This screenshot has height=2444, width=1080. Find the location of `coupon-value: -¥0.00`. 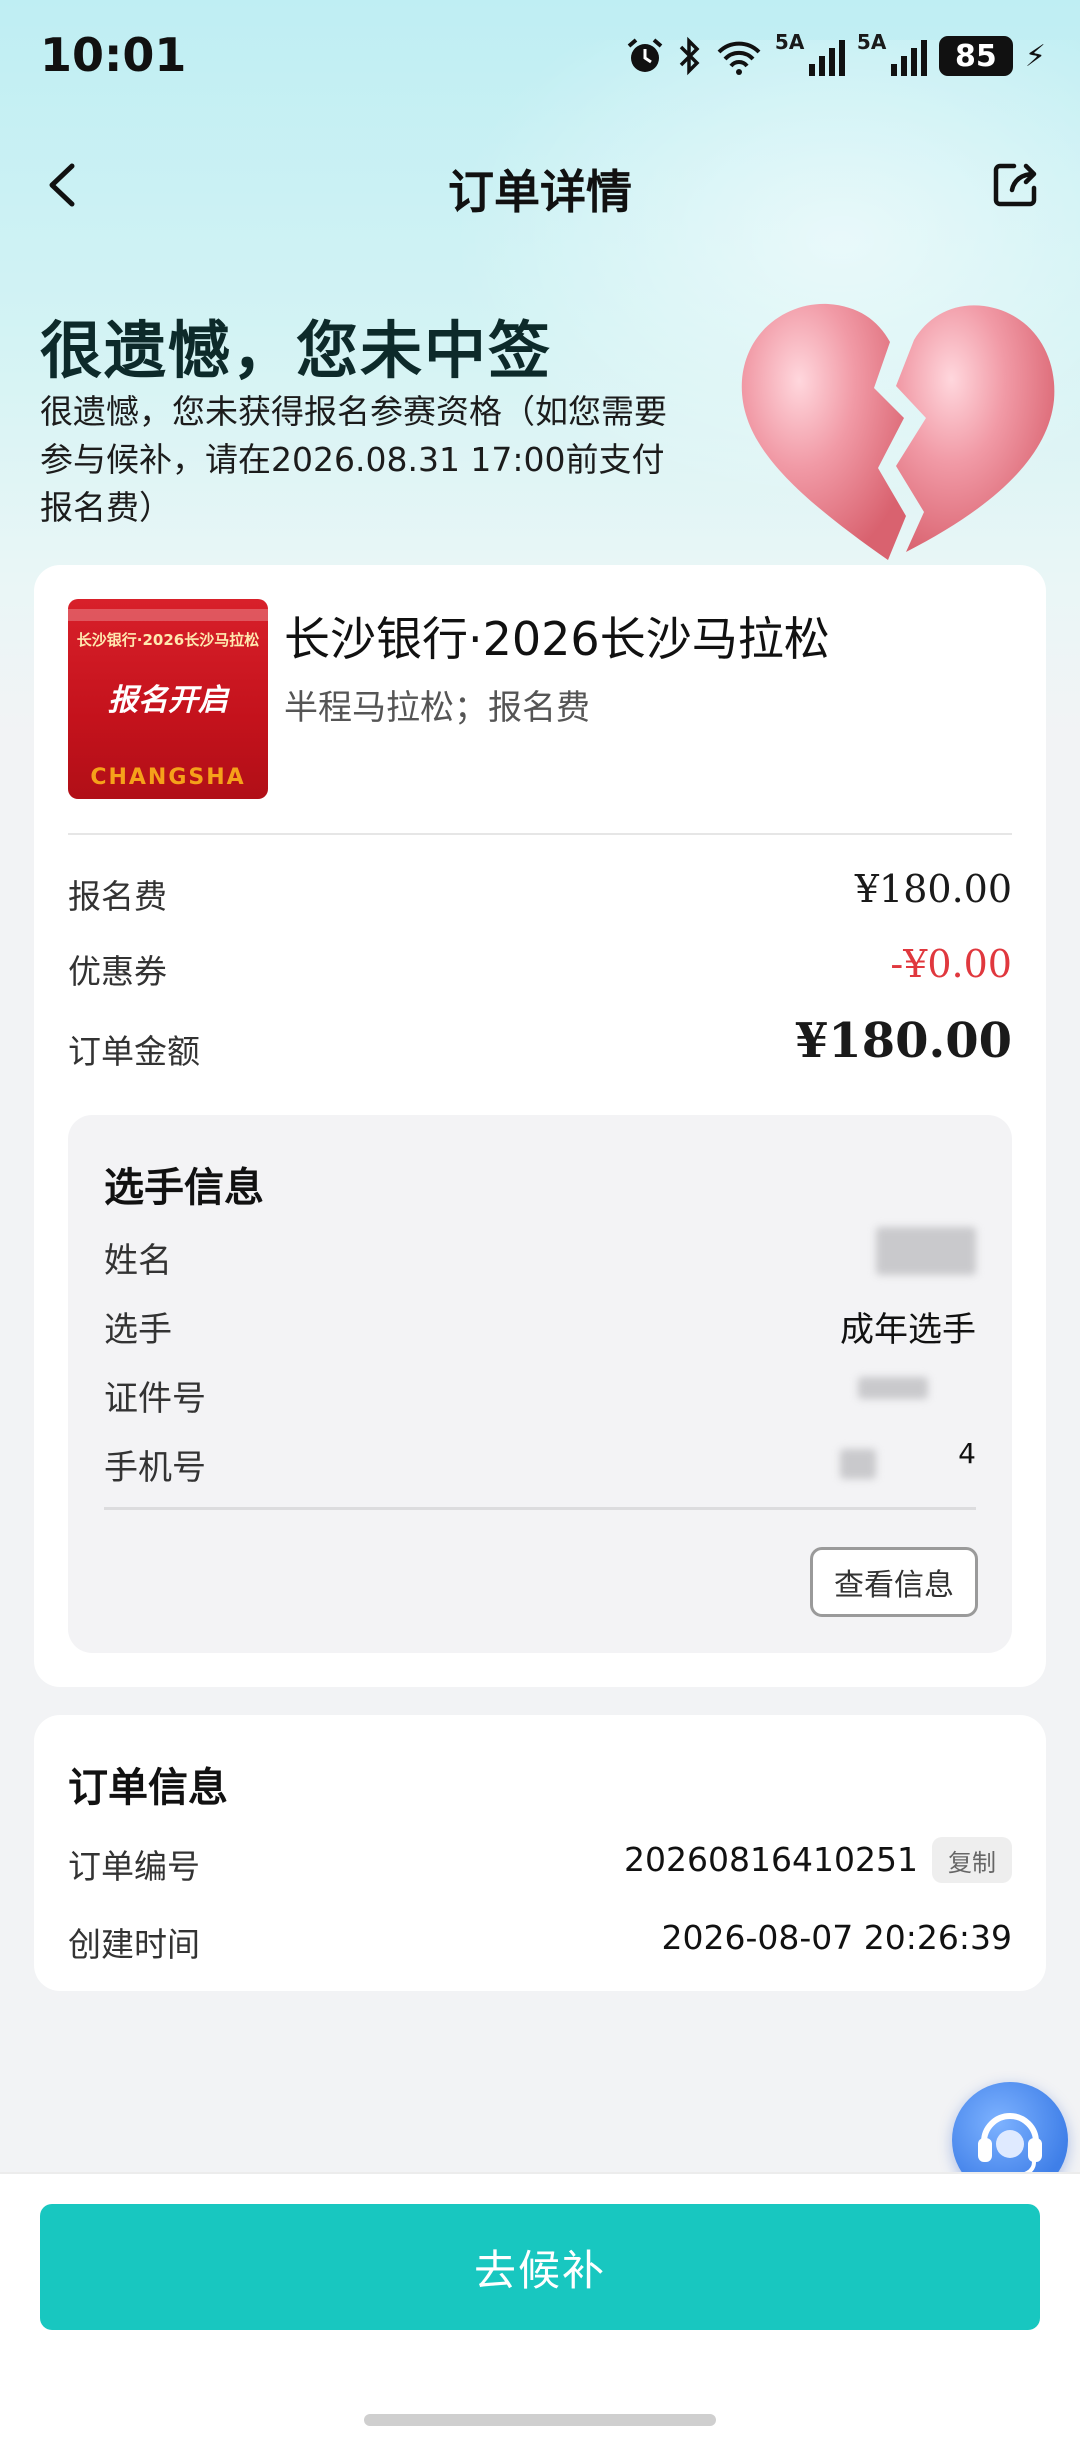

coupon-value: -¥0.00 is located at coordinates (951, 964).